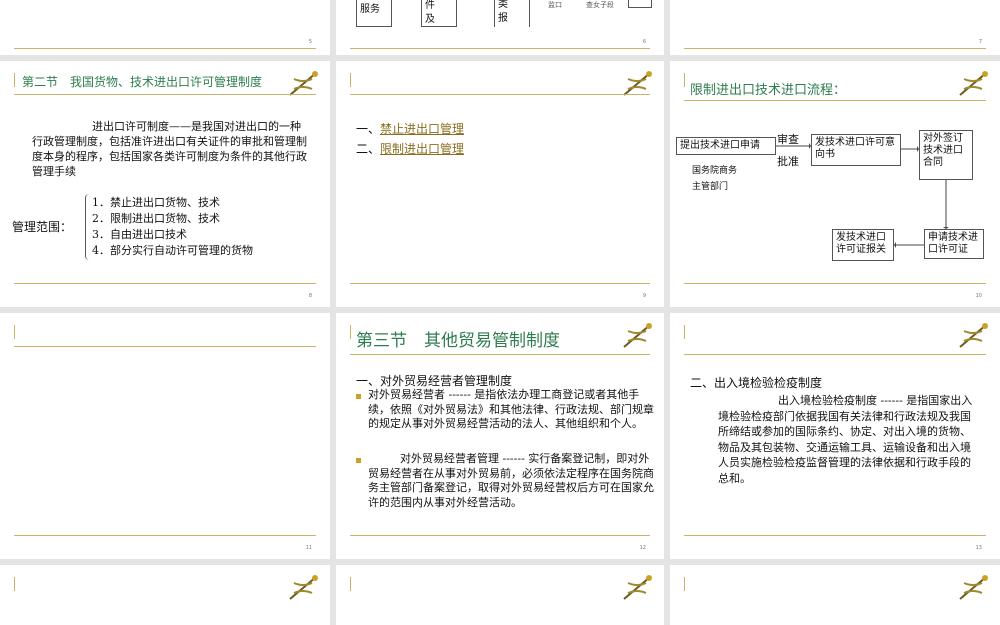 The image size is (1000, 625). What do you see at coordinates (308, 548) in the screenshot?
I see `slide-number: 11` at bounding box center [308, 548].